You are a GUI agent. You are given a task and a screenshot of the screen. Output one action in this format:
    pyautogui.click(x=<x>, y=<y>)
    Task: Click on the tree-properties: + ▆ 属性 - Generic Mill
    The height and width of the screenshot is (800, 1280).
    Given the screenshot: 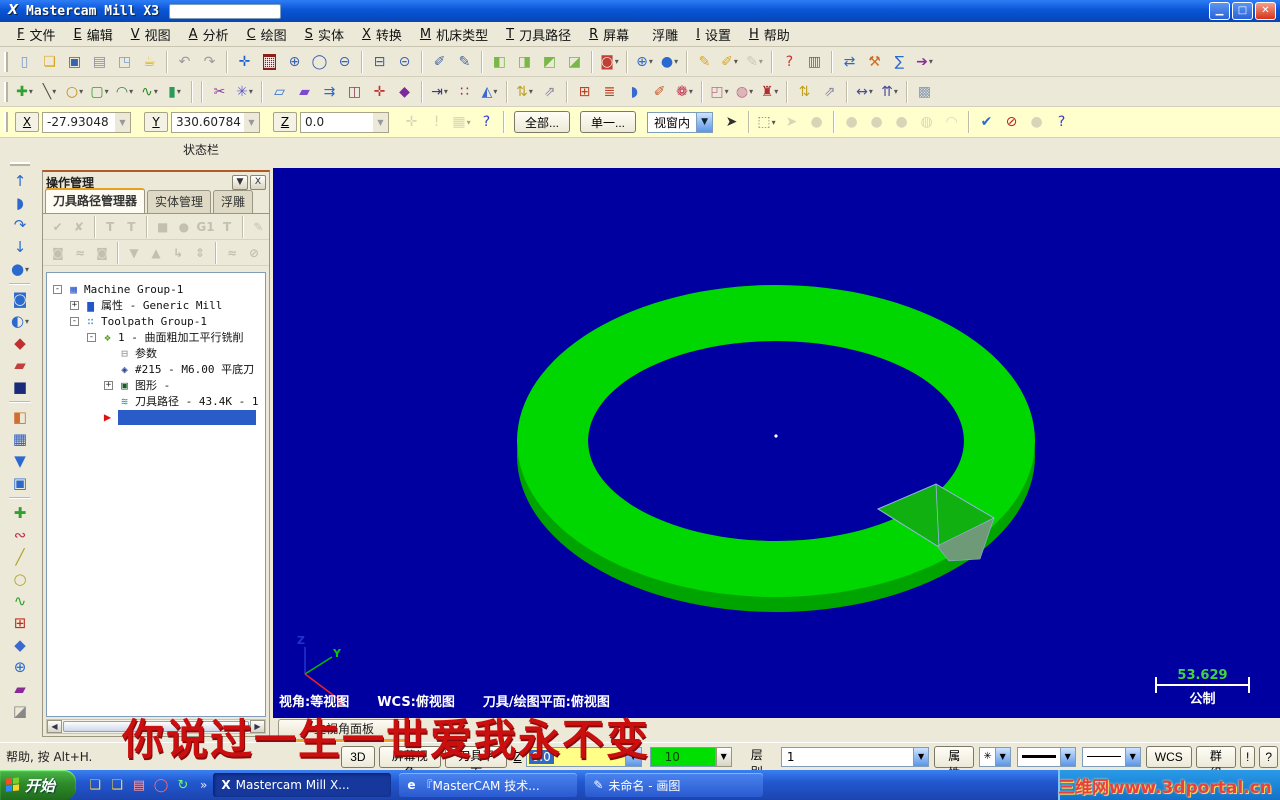 What is the action you would take?
    pyautogui.click(x=156, y=305)
    